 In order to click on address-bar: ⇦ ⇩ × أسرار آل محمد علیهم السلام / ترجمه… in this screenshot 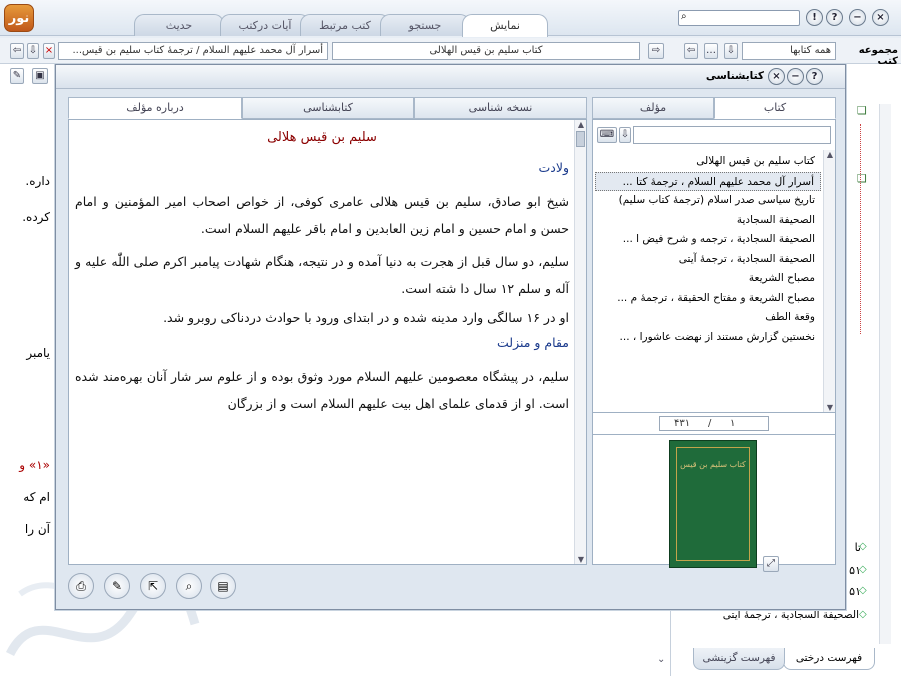, I will do `click(450, 52)`.